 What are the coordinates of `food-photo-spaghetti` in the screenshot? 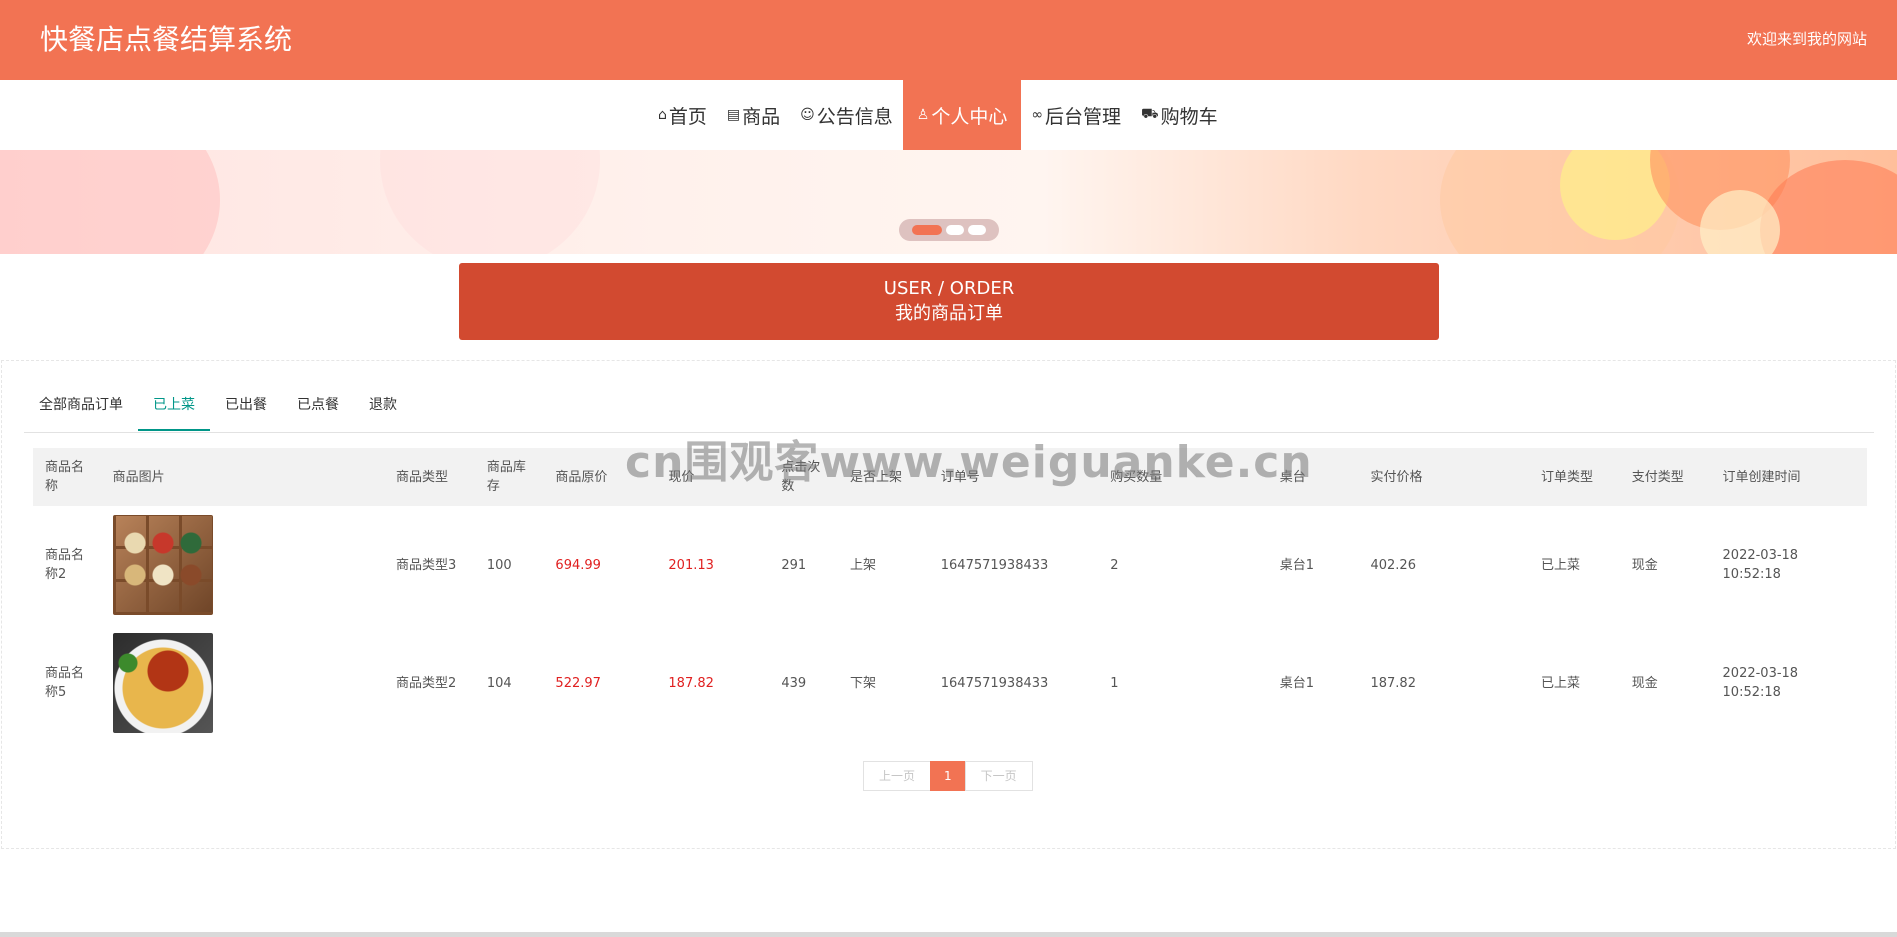 It's located at (162, 683).